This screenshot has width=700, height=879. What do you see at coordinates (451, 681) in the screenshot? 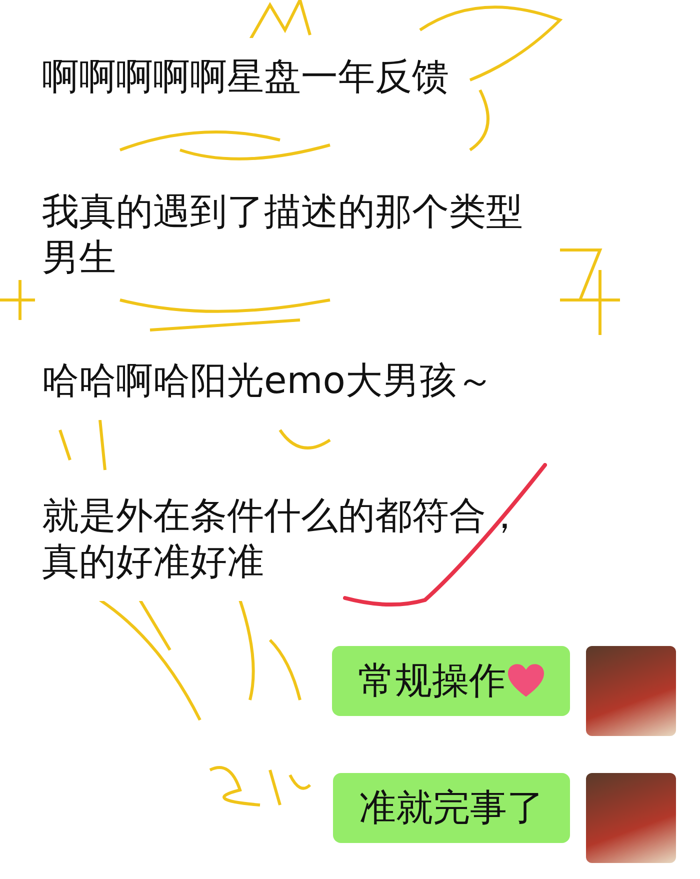
I see `message-bubble: 常规操作` at bounding box center [451, 681].